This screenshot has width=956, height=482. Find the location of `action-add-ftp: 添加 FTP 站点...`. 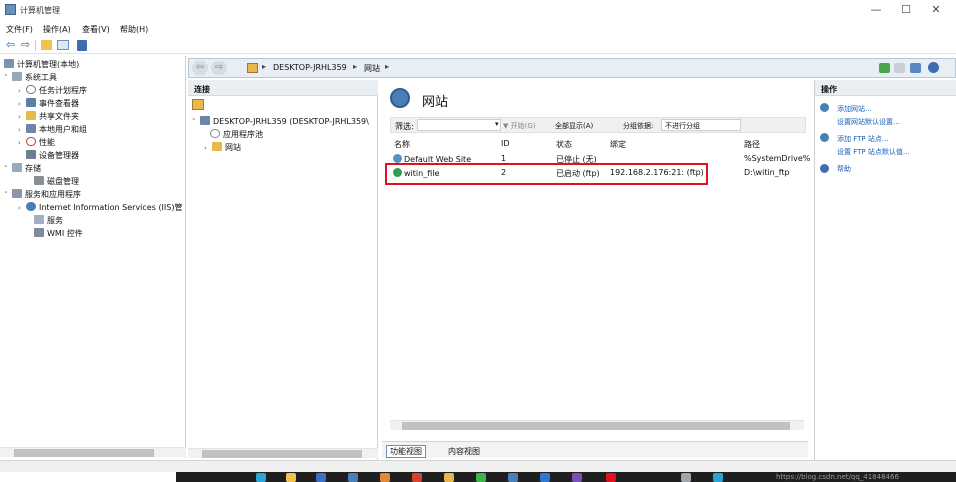

action-add-ftp: 添加 FTP 站点... is located at coordinates (863, 139).